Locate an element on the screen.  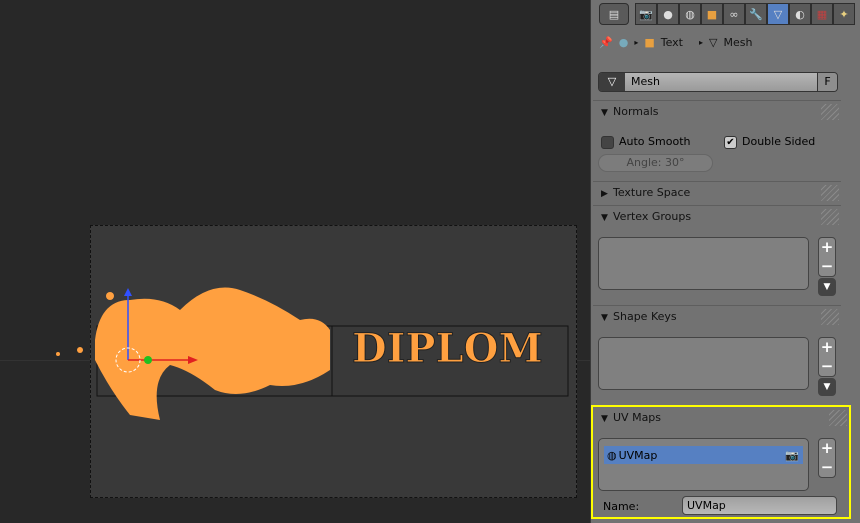
breadcrumb: 📌 ● ▸ ■ Text ▸ ▽ Mesh is located at coordinates (676, 42).